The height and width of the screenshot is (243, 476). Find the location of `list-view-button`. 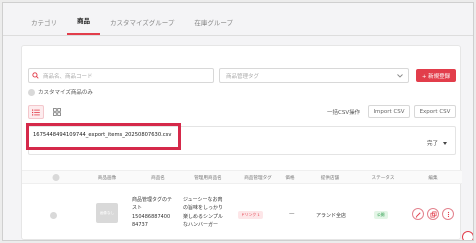

list-view-button is located at coordinates (36, 112).